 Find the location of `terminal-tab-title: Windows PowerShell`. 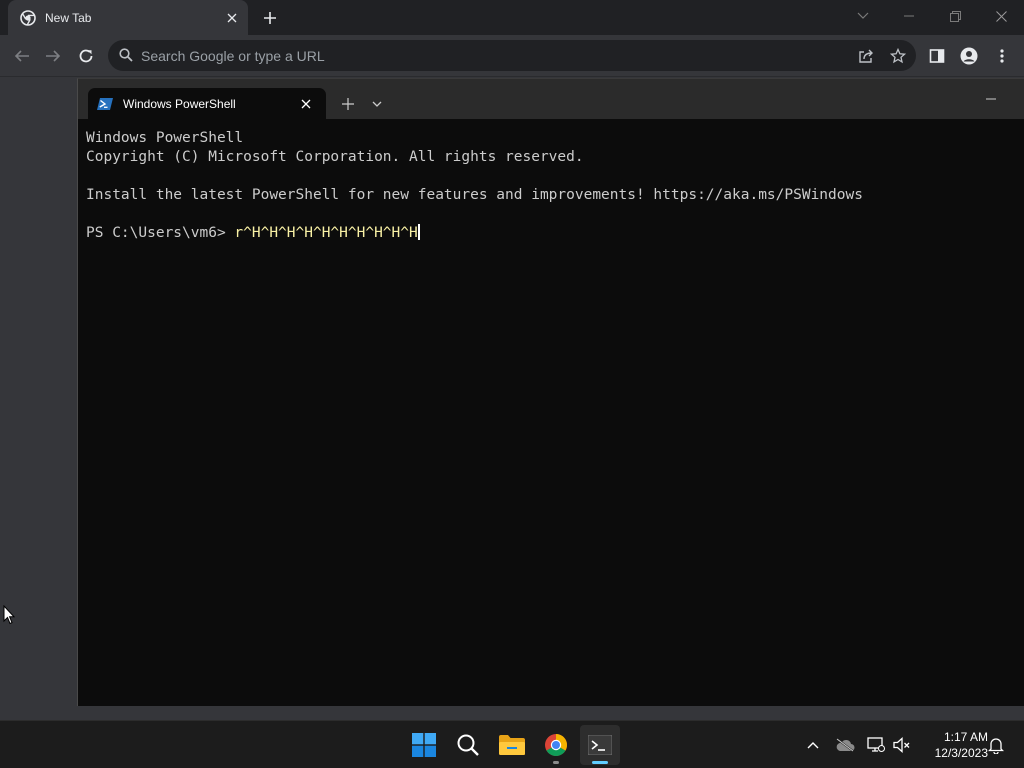

terminal-tab-title: Windows PowerShell is located at coordinates (179, 103).